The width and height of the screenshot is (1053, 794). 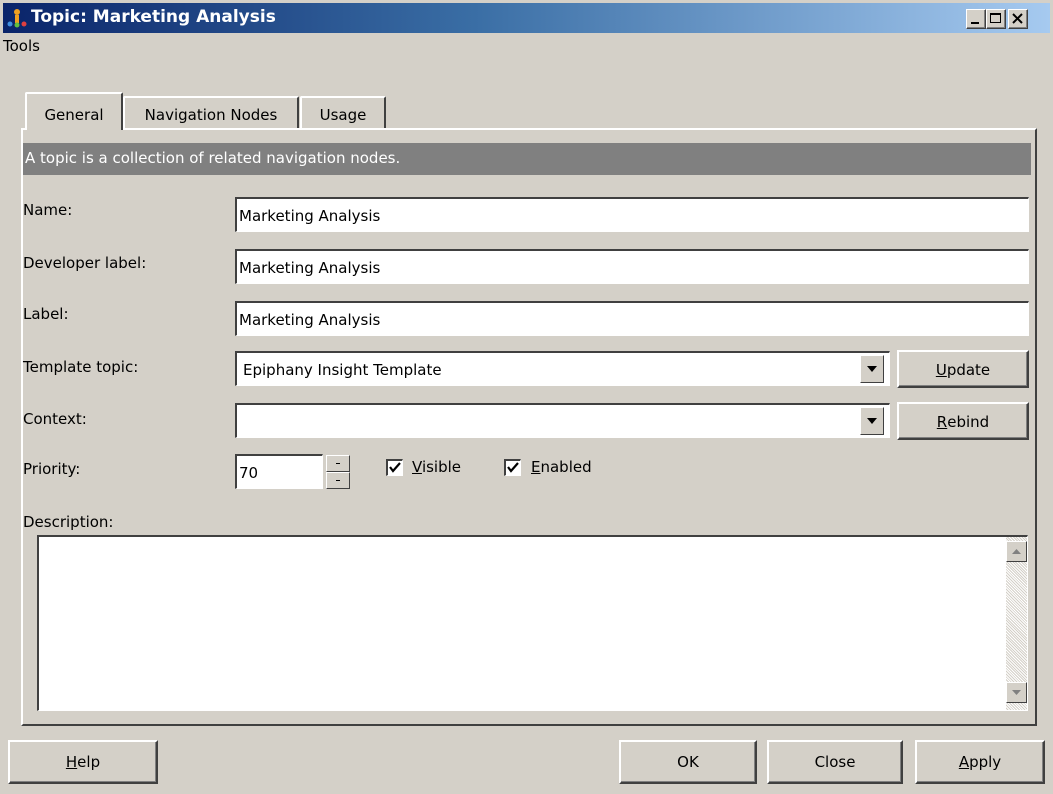 What do you see at coordinates (942, 422) in the screenshot?
I see `rebind-accel: R` at bounding box center [942, 422].